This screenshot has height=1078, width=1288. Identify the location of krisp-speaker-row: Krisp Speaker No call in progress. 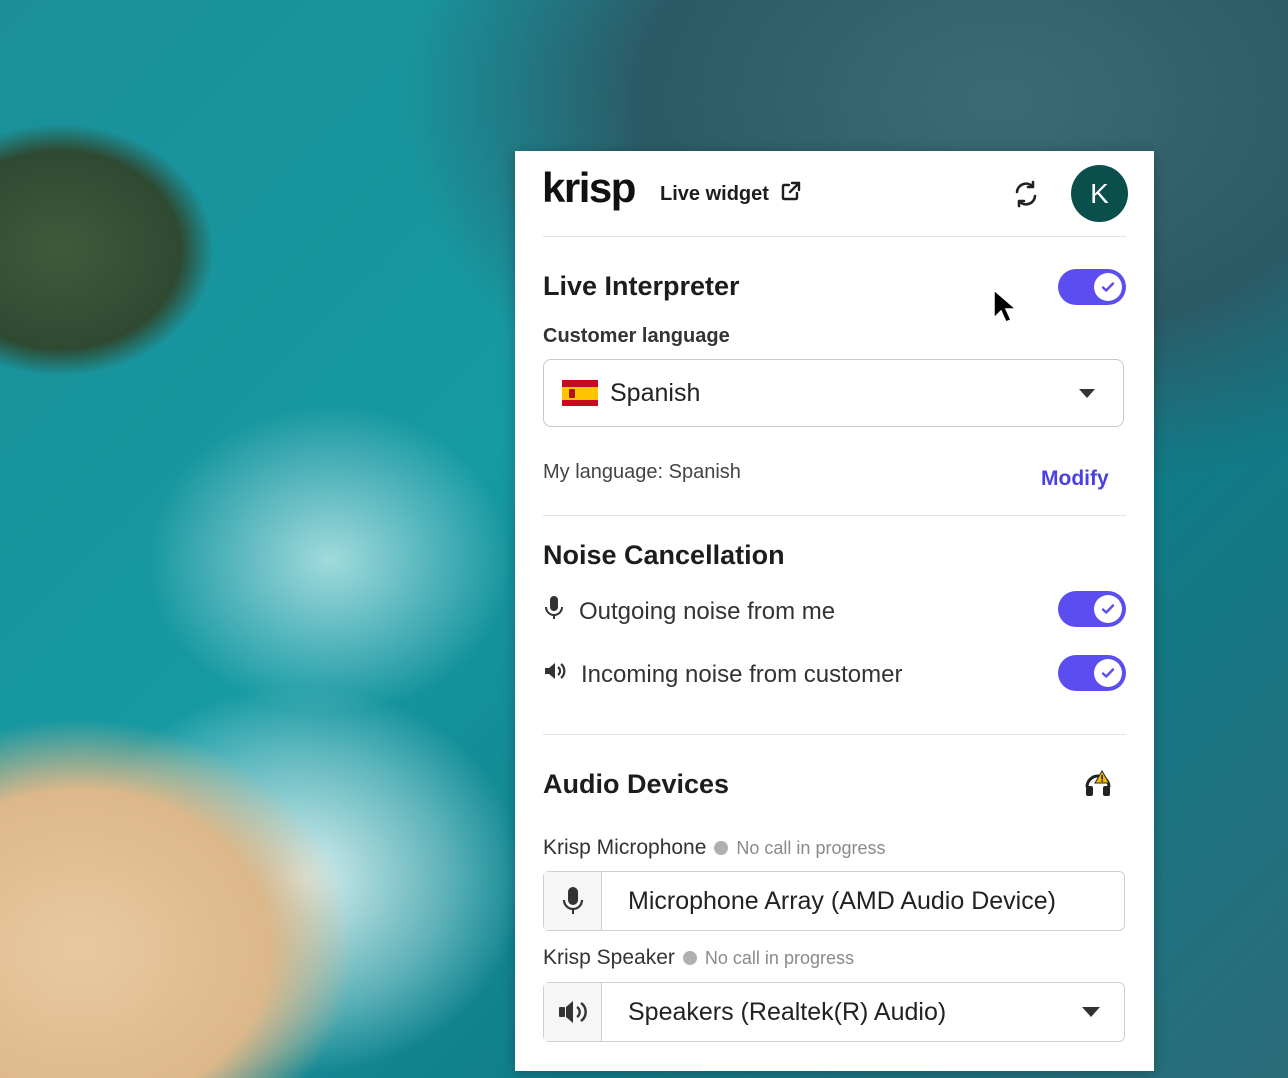
(698, 958).